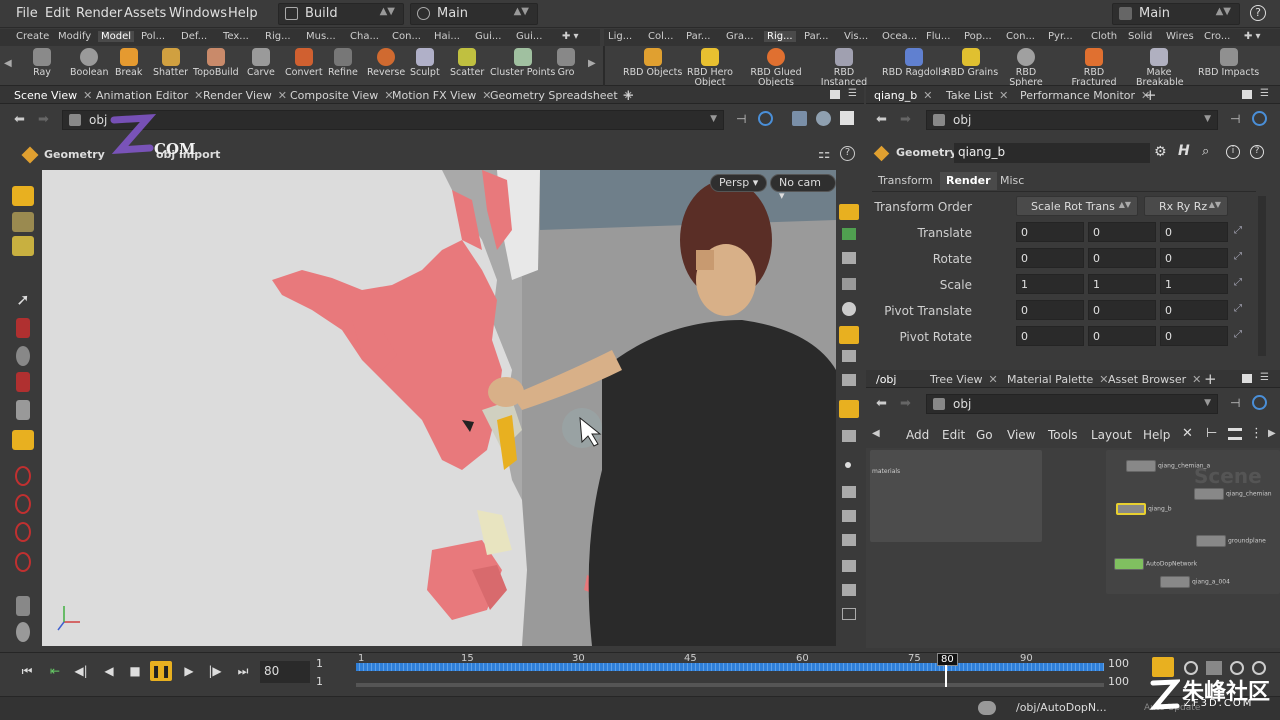  I want to click on network-menu-add: Add, so click(917, 435).